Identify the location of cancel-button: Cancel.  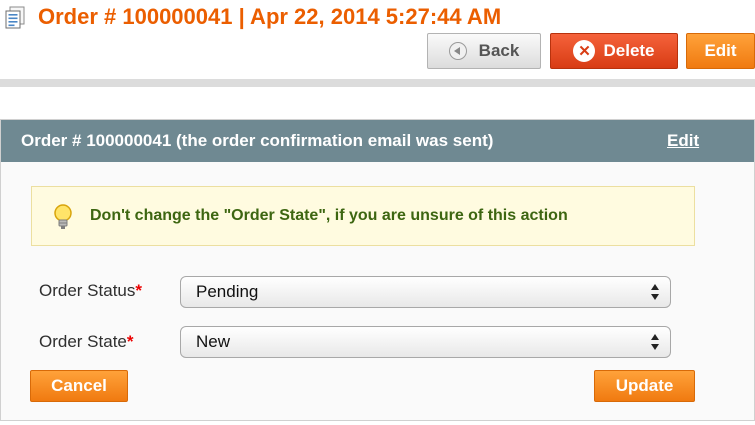
(79, 386).